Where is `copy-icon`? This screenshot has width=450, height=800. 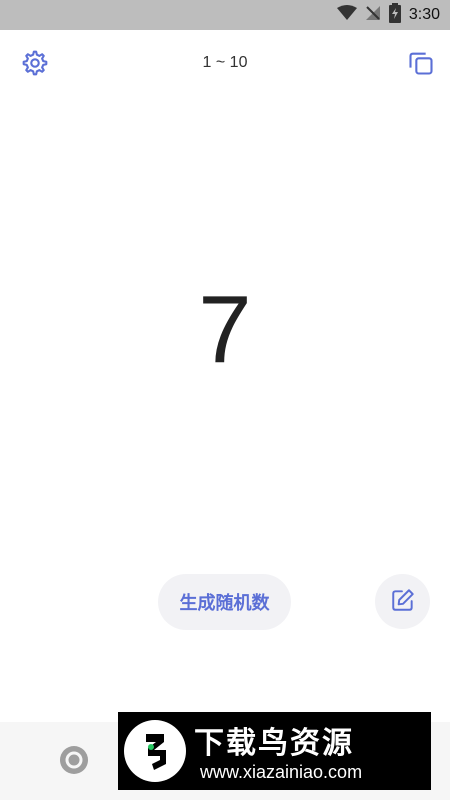 copy-icon is located at coordinates (421, 65).